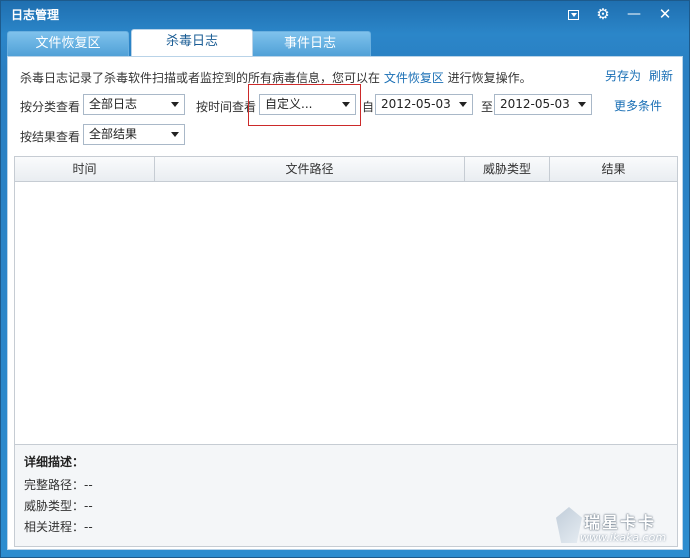 This screenshot has height=558, width=690. I want to click on close-icon: ✕, so click(665, 14).